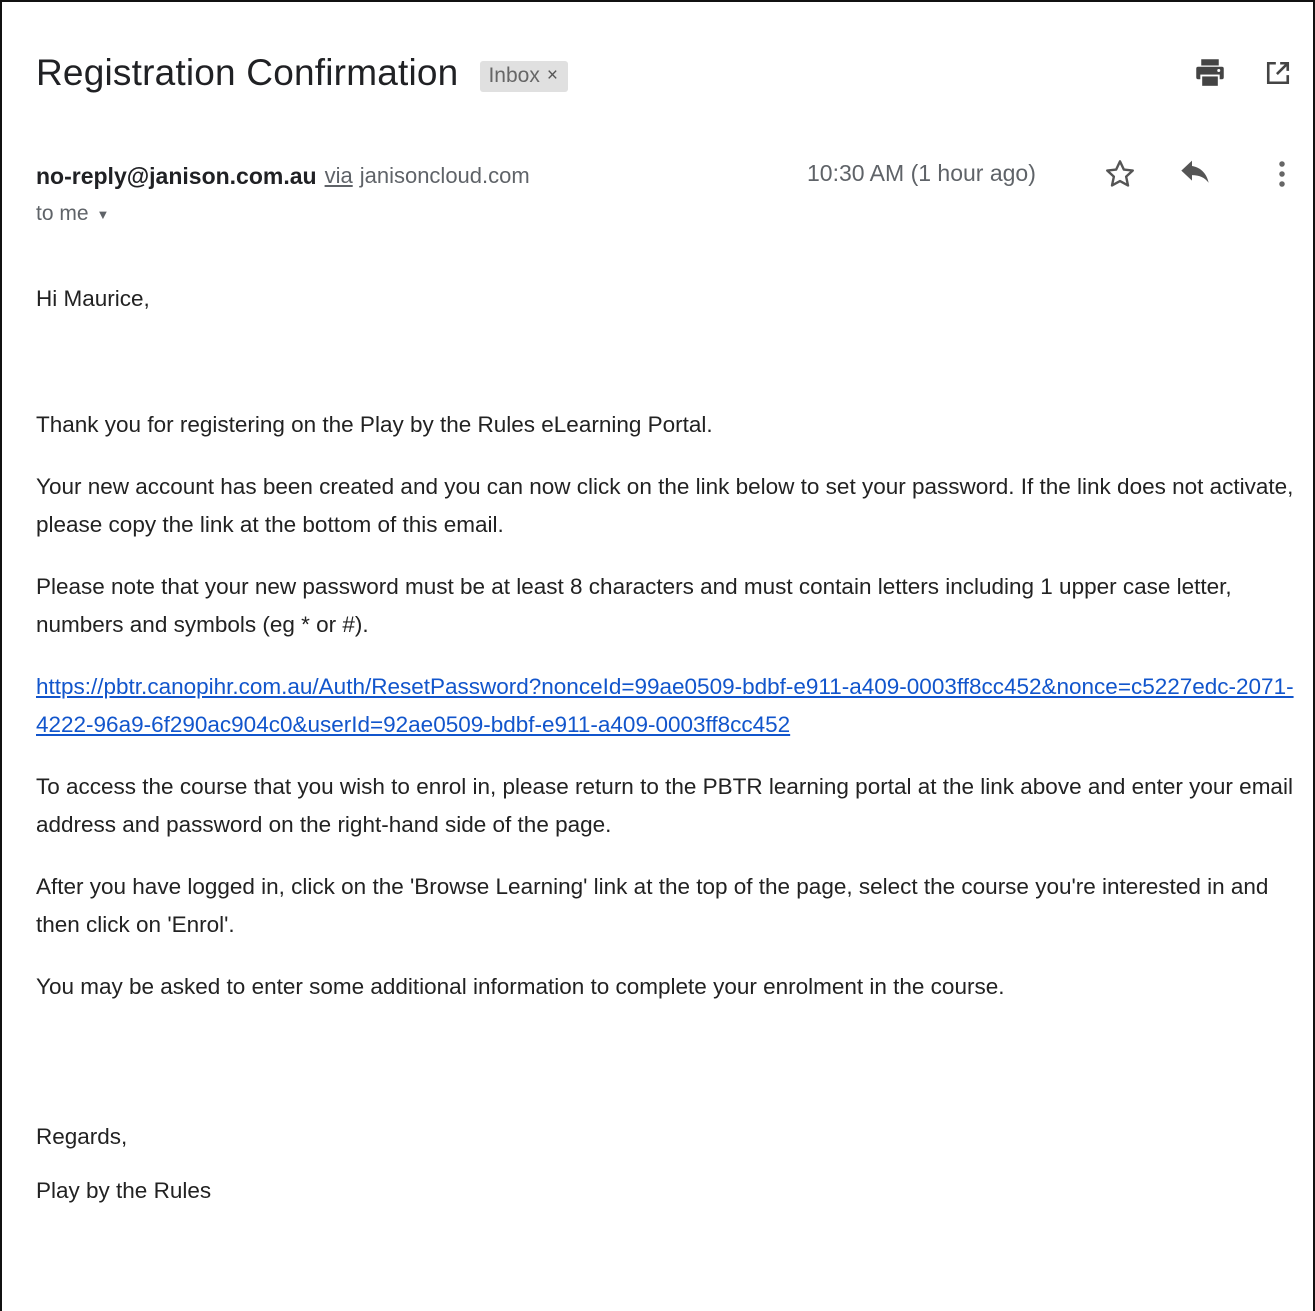 This screenshot has height=1311, width=1315. Describe the element at coordinates (339, 176) in the screenshot. I see `via-link: via` at that location.